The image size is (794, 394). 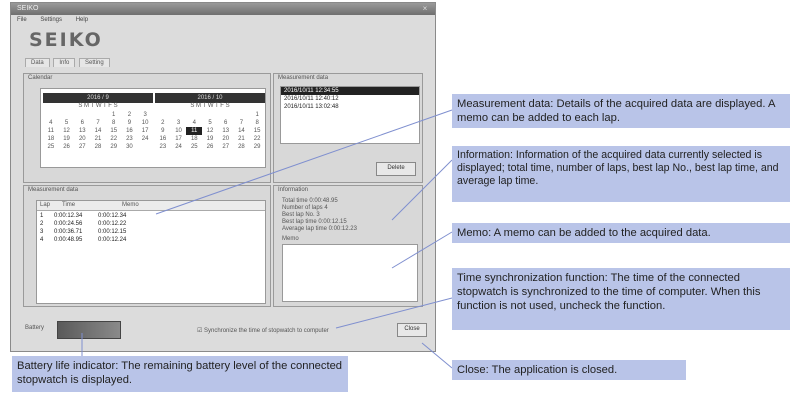 What do you see at coordinates (569, 370) in the screenshot?
I see `callout-close: Close: The application is closed.` at bounding box center [569, 370].